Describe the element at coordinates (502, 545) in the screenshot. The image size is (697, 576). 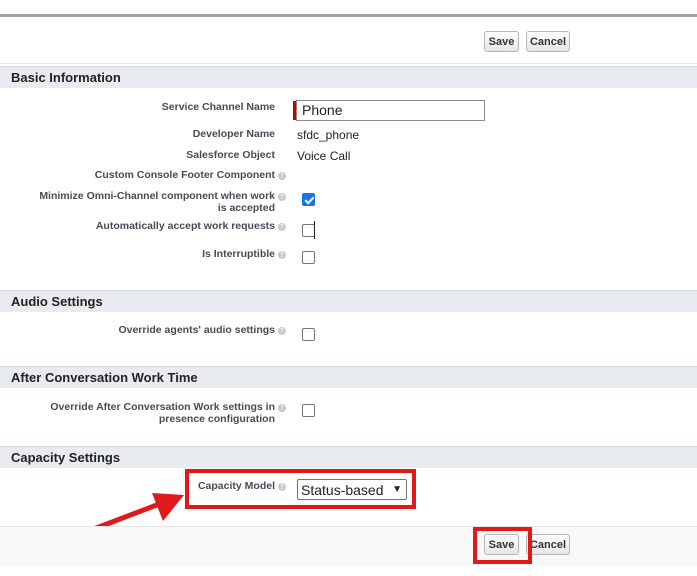
I see `highlight-box-save` at that location.